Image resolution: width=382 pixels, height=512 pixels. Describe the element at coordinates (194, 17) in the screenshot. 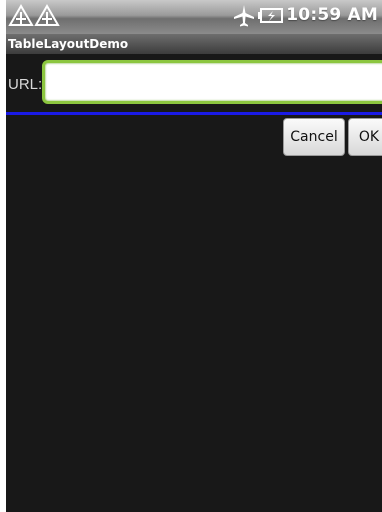

I see `status-bar: 10:59 AM` at that location.